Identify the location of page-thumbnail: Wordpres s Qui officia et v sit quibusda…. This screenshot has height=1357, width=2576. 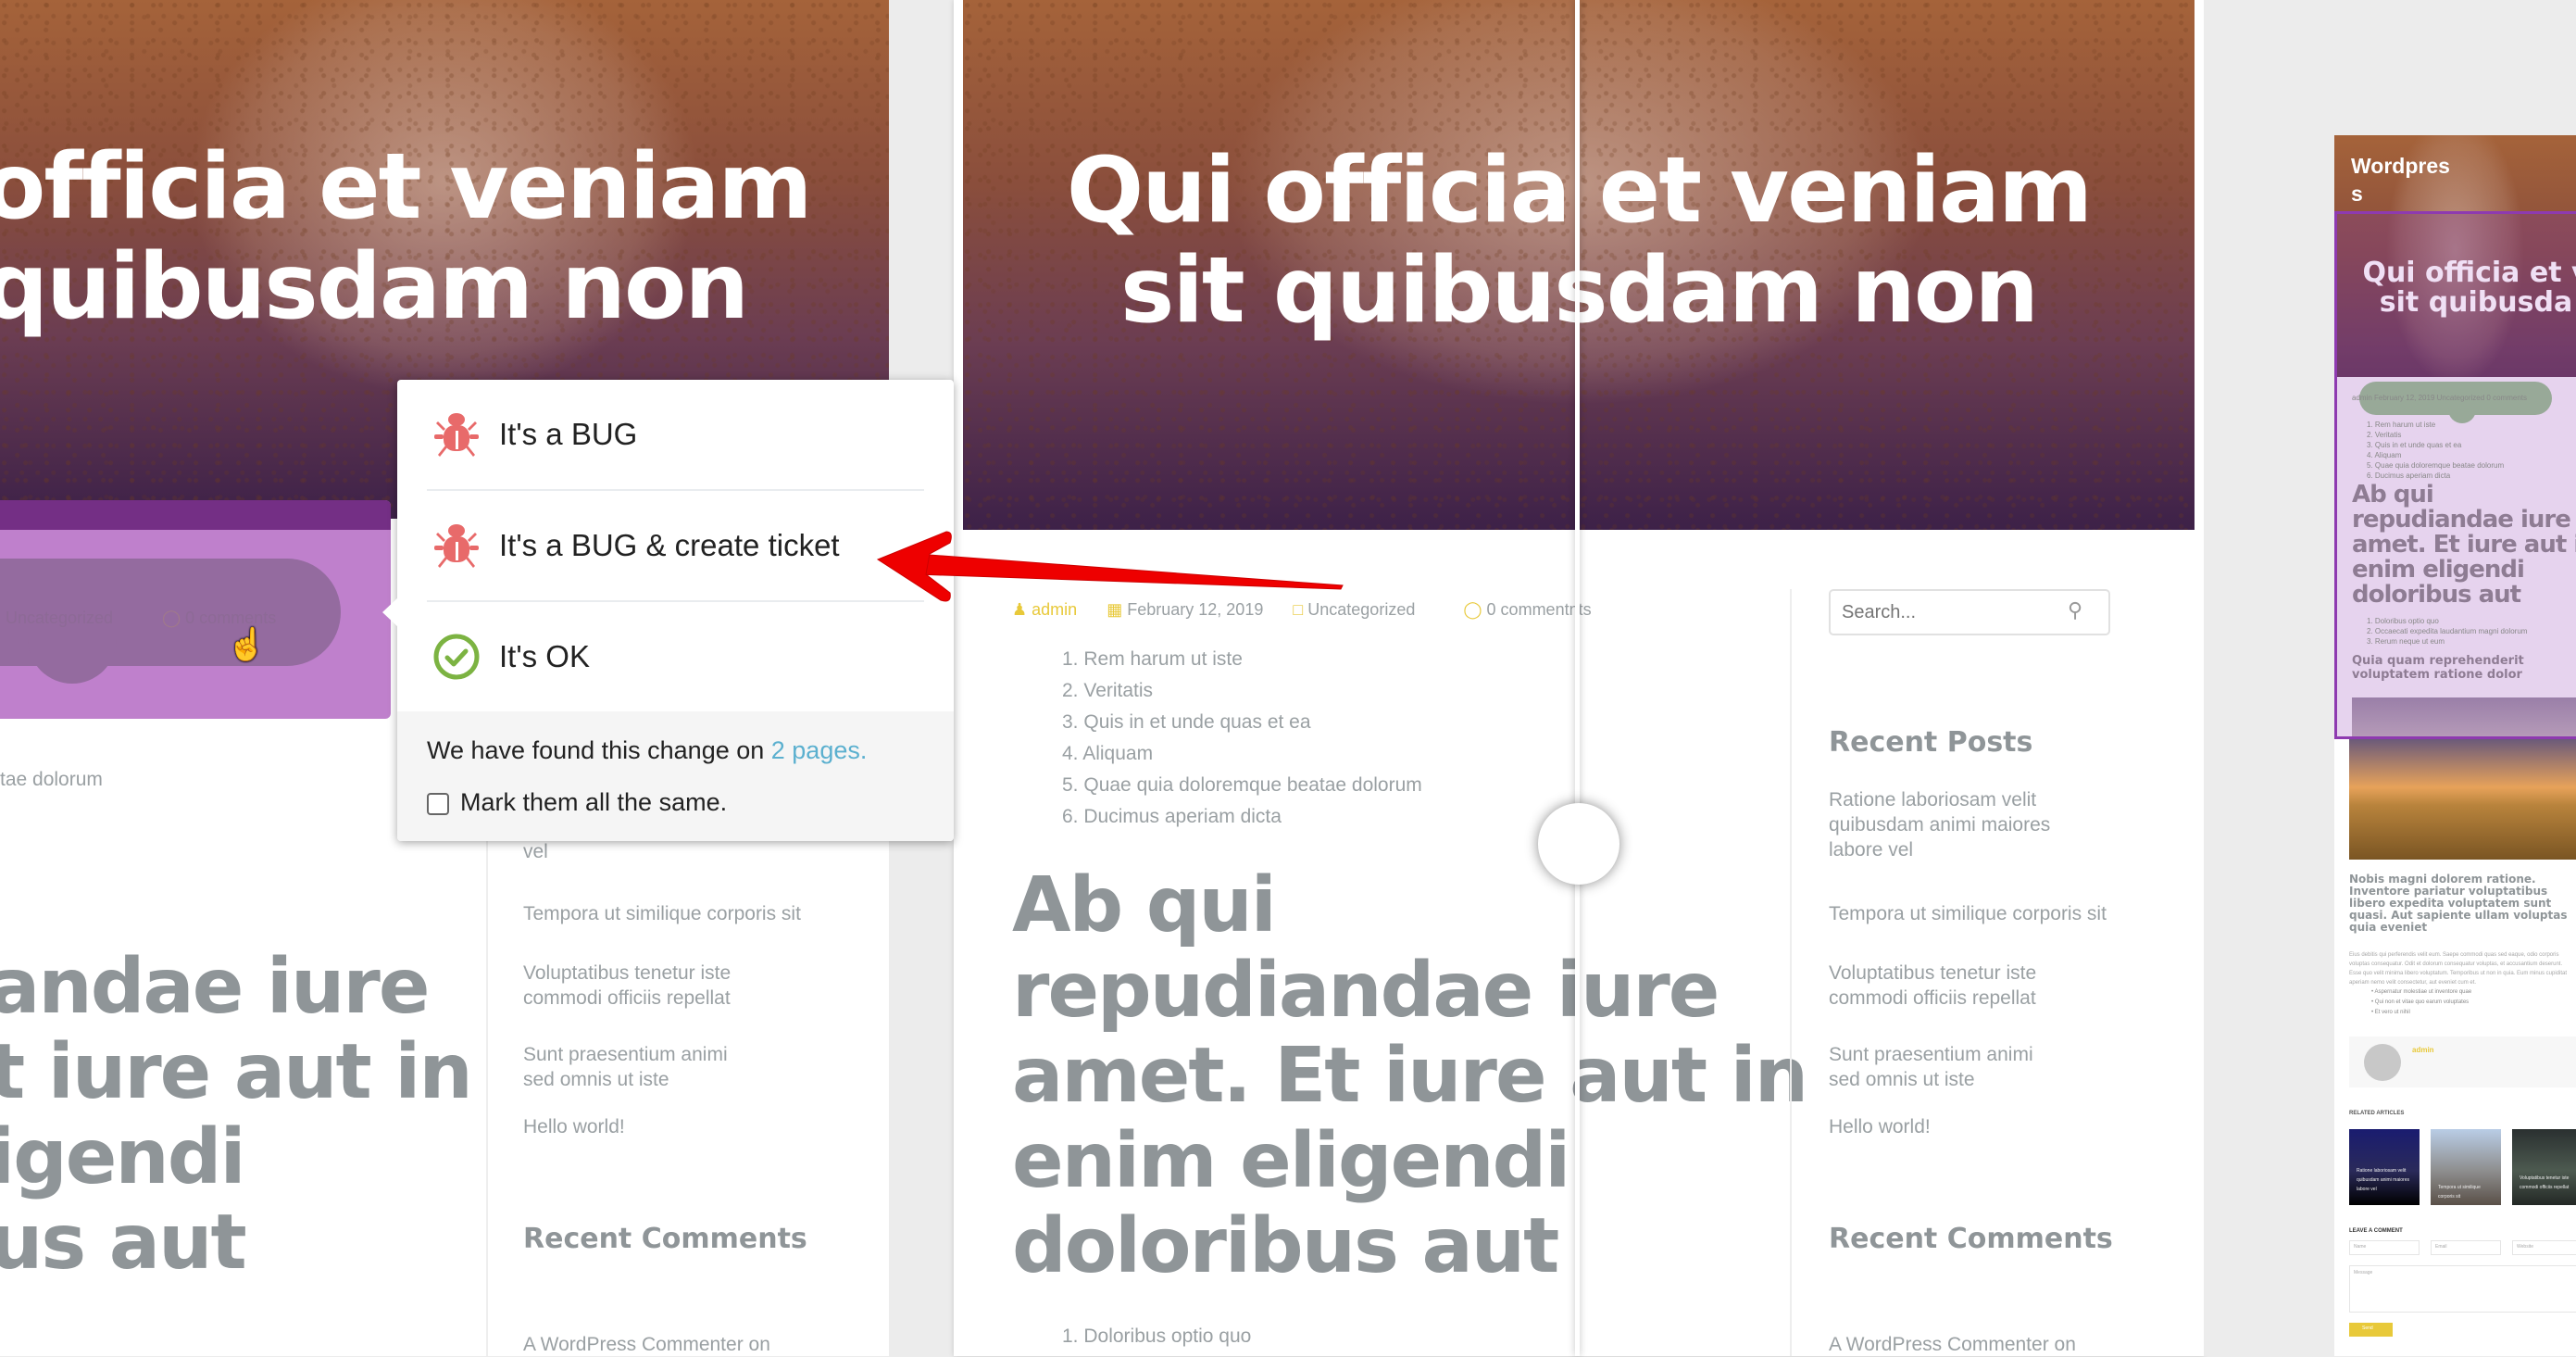
(2455, 746).